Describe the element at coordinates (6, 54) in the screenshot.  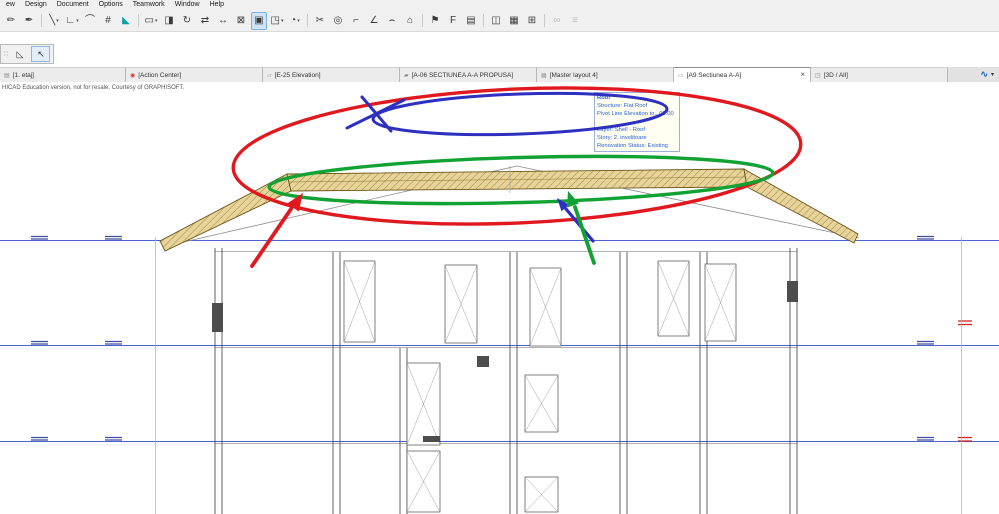
I see `toolbar-drag-handle: ∷` at that location.